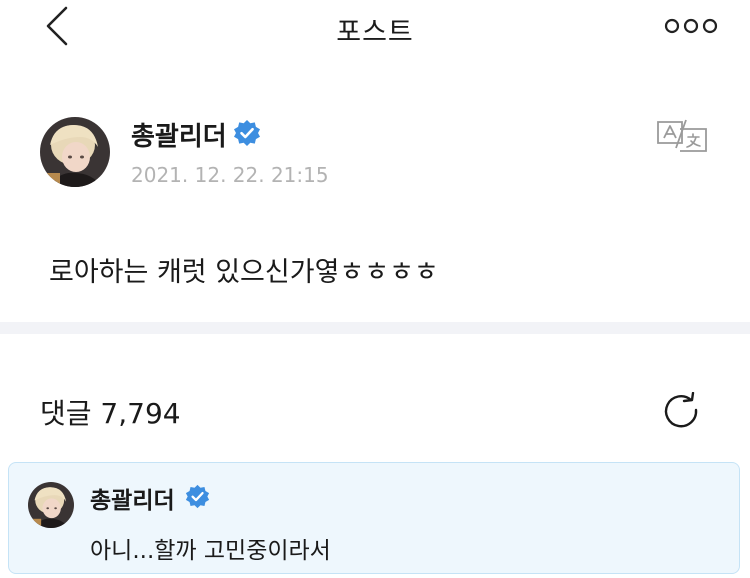 This screenshot has width=750, height=578. I want to click on refresh-icon, so click(681, 410).